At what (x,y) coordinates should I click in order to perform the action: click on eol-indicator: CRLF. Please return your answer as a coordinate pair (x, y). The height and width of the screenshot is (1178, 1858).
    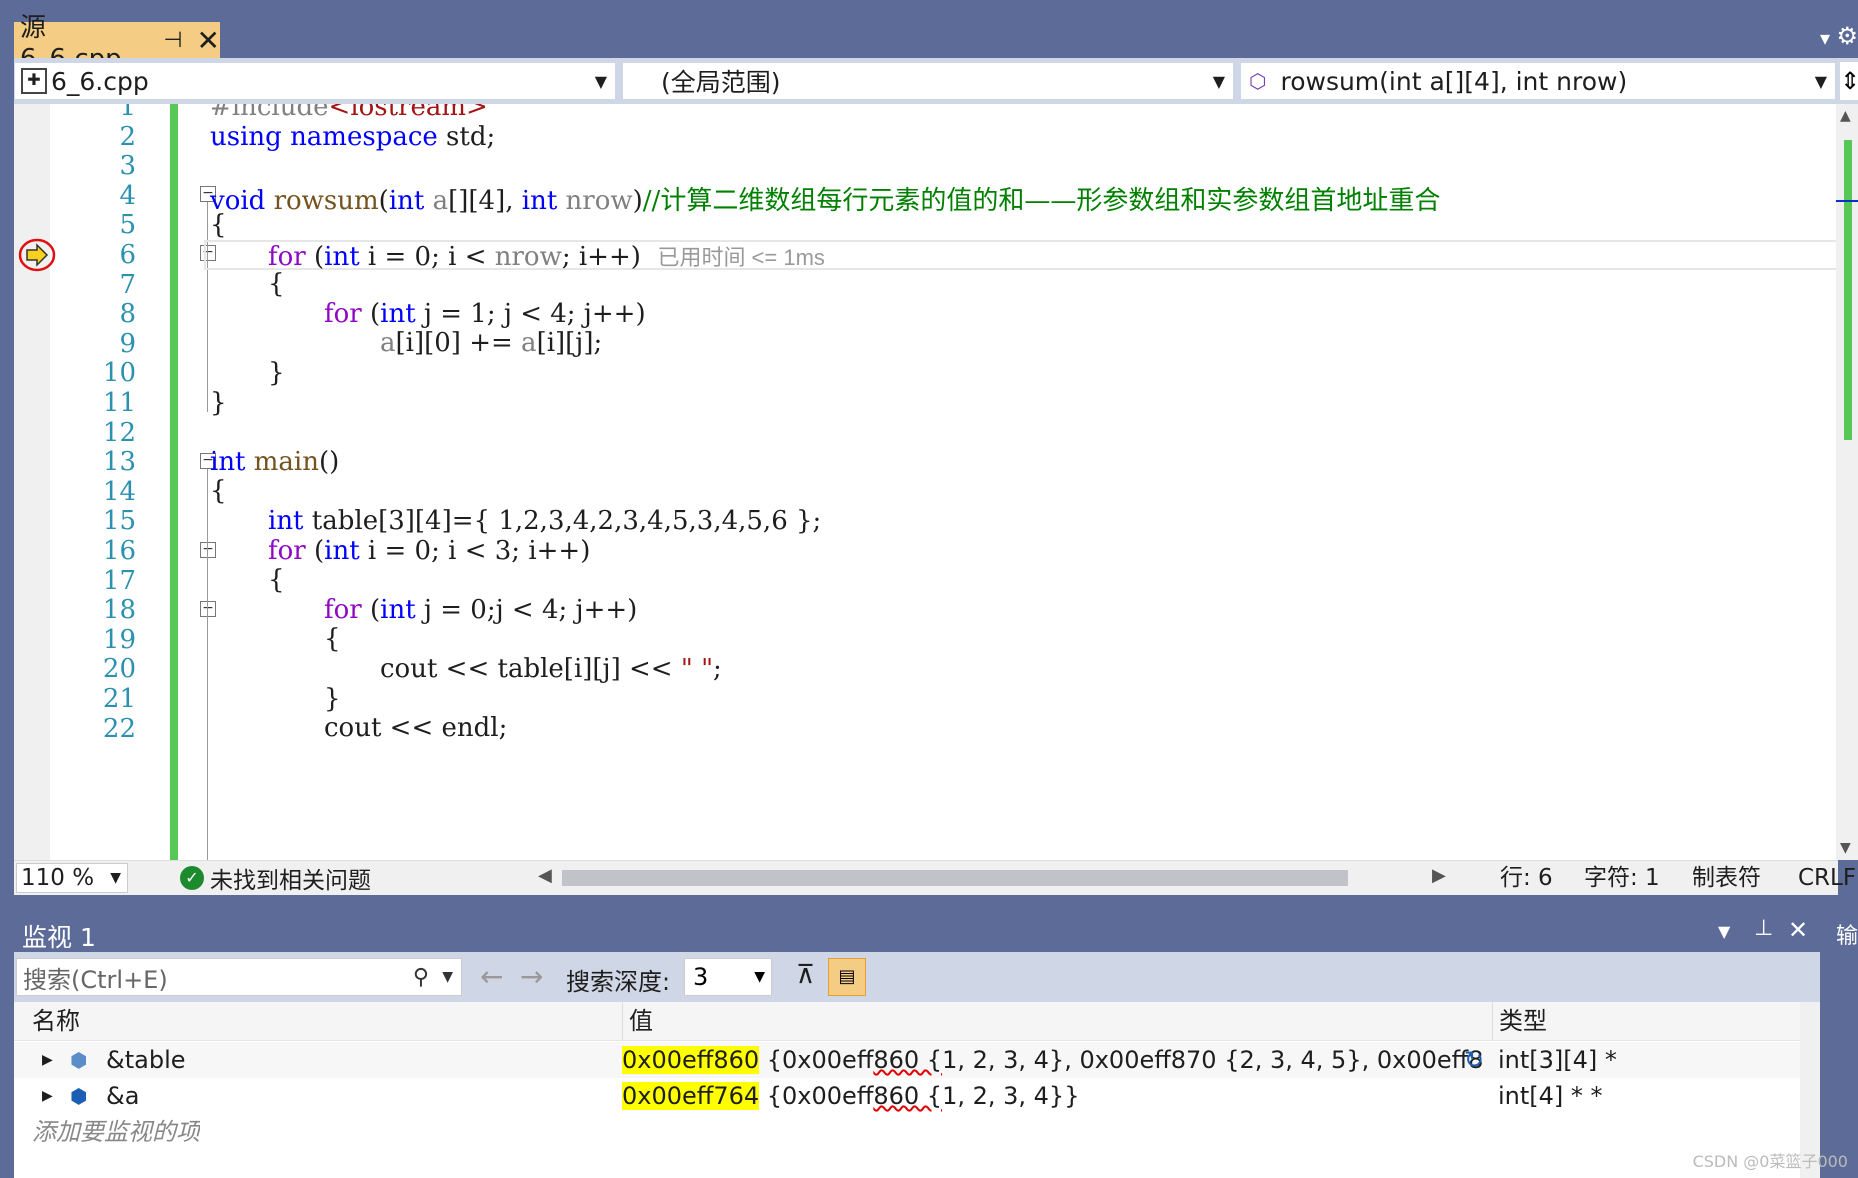
    Looking at the image, I should click on (1827, 878).